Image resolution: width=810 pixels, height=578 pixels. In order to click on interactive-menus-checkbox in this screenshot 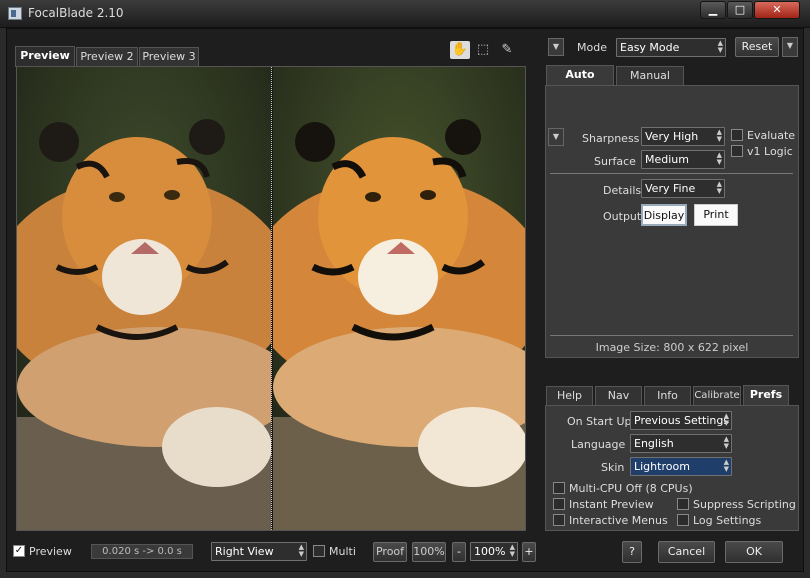, I will do `click(559, 520)`.